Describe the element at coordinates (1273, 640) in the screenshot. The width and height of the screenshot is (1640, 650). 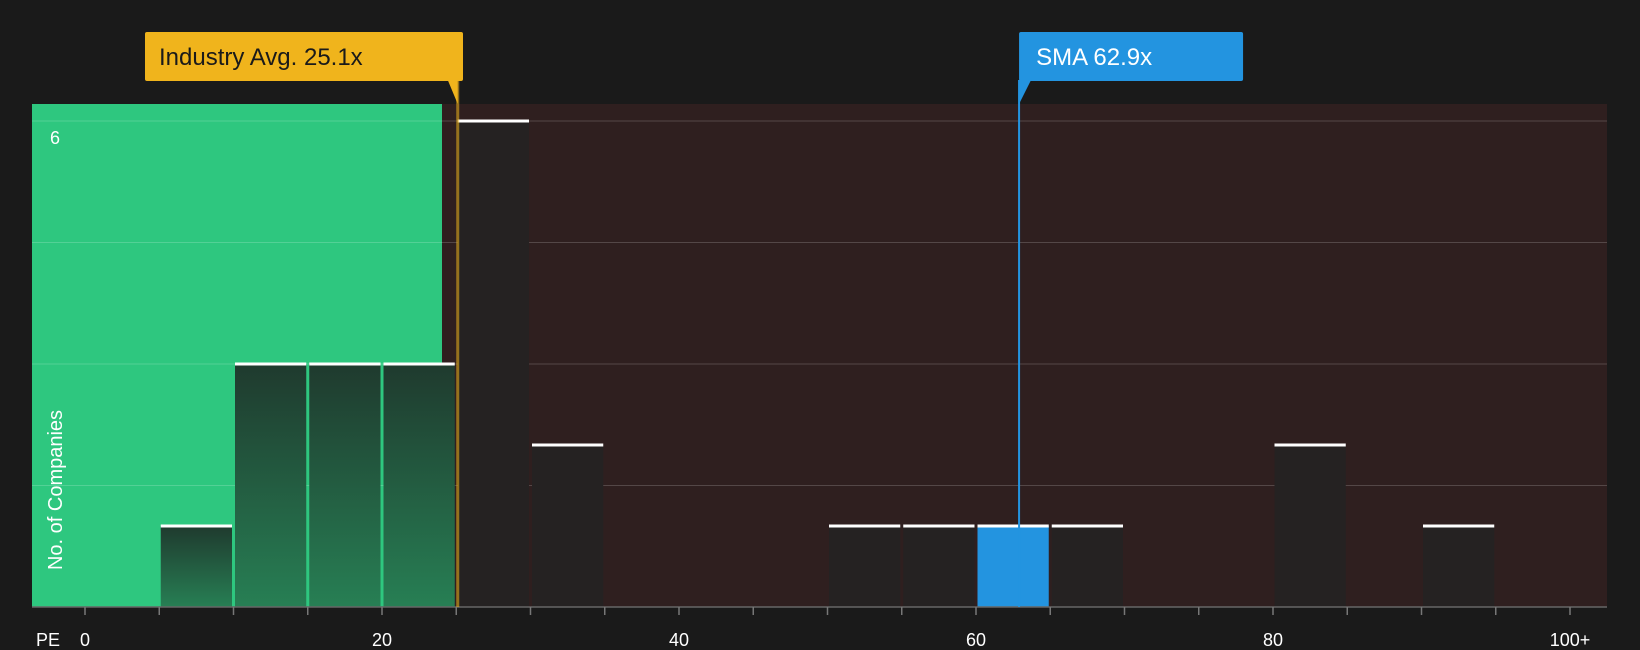
I see `x-tick-label: 80` at that location.